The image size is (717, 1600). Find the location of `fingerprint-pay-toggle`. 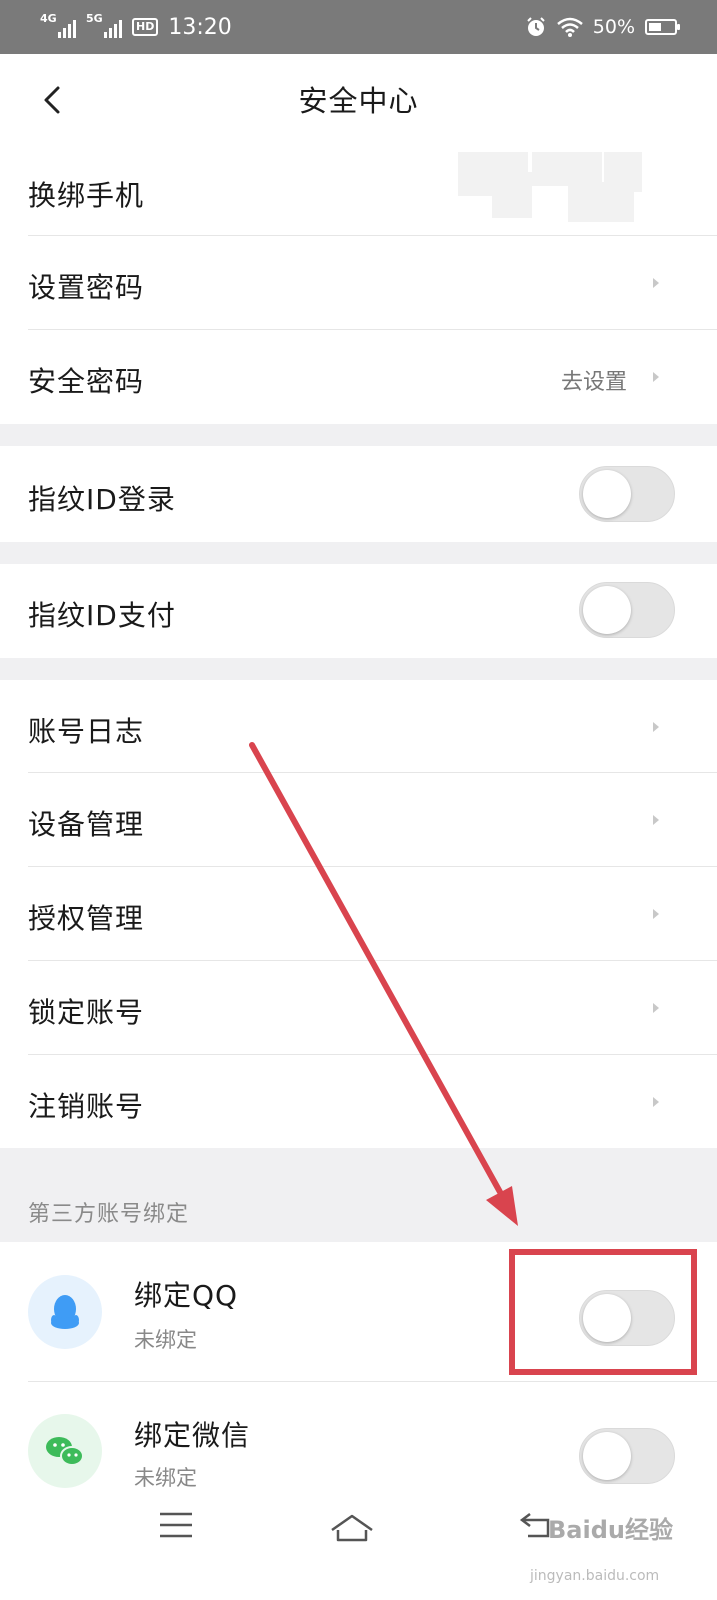

fingerprint-pay-toggle is located at coordinates (627, 610).